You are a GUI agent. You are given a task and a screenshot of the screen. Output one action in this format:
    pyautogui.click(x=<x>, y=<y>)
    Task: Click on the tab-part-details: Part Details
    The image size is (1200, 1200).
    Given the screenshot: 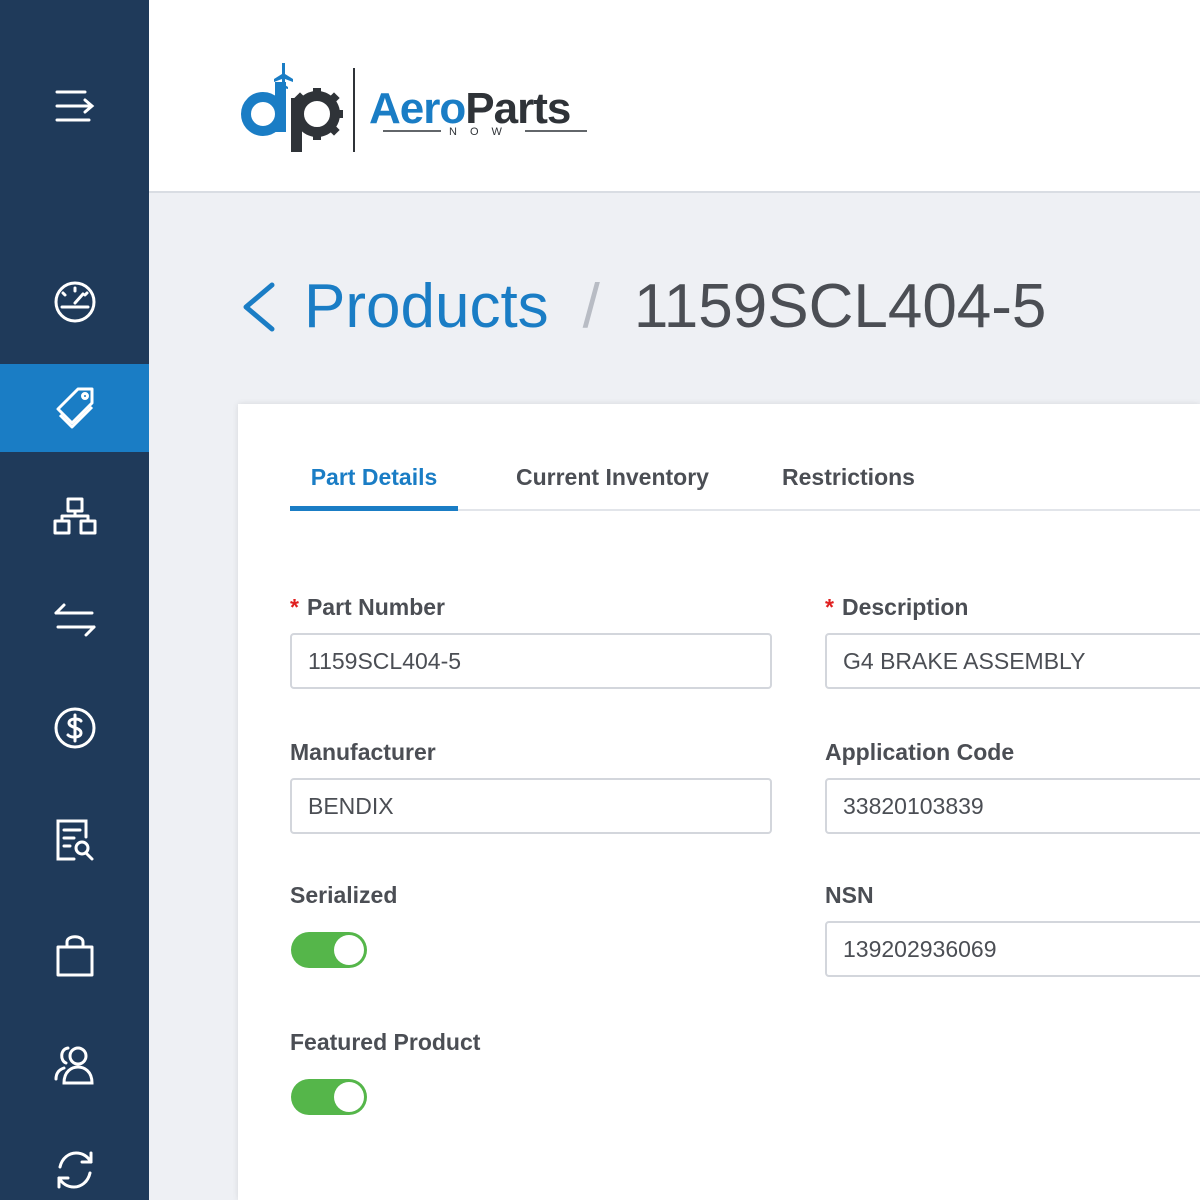 What is the action you would take?
    pyautogui.click(x=374, y=487)
    